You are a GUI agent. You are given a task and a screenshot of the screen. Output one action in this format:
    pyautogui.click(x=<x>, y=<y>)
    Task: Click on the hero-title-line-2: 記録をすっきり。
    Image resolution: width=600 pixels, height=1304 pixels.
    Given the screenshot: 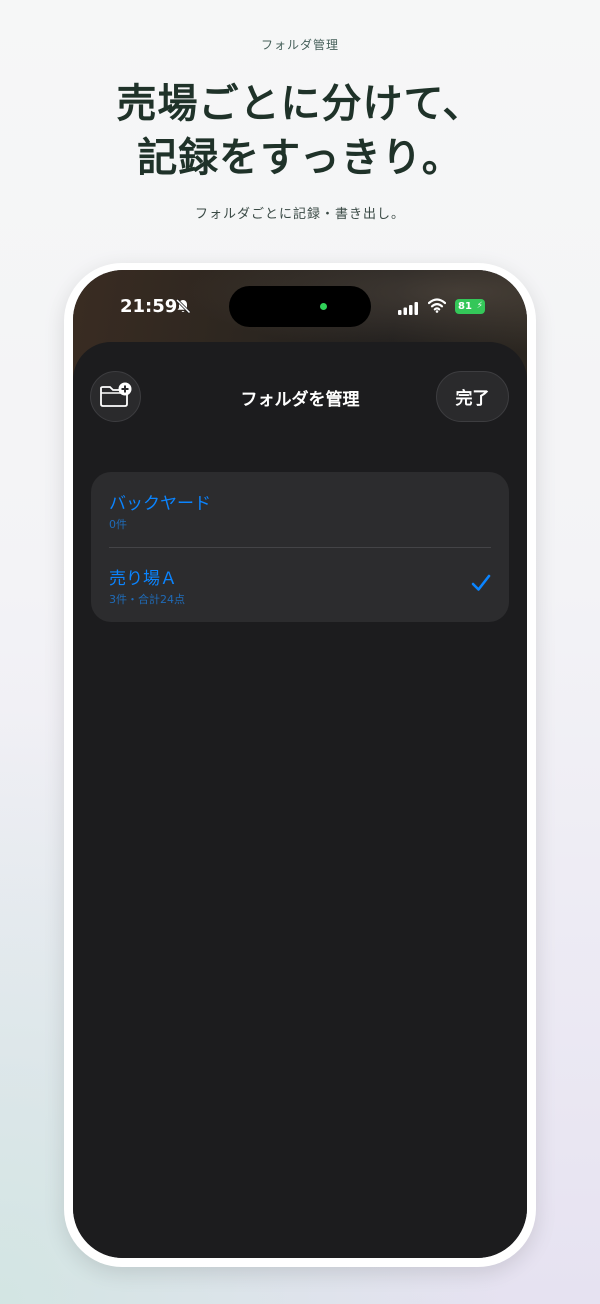 What is the action you would take?
    pyautogui.click(x=300, y=158)
    